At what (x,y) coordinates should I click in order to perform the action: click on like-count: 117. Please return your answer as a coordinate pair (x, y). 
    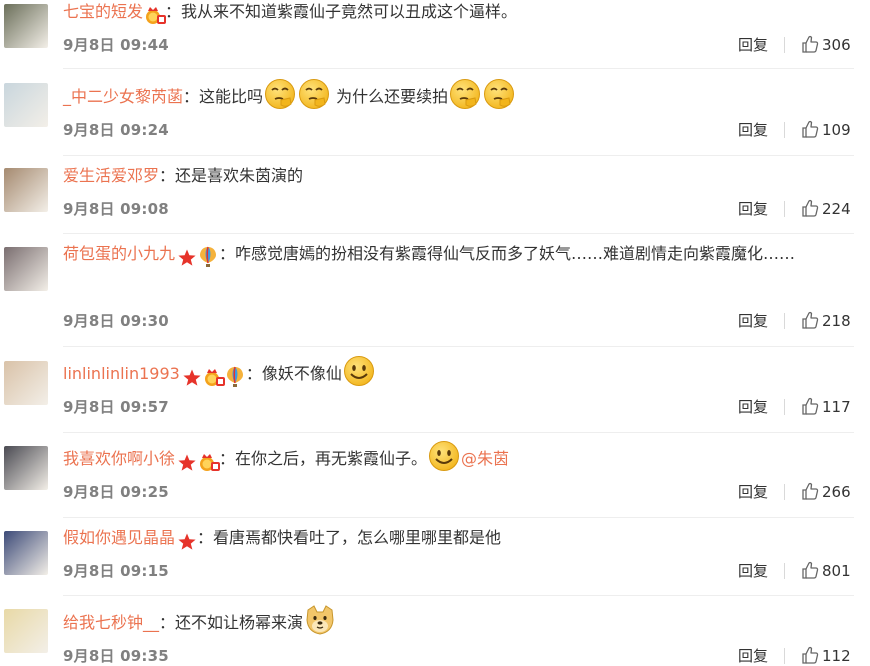
    Looking at the image, I should click on (836, 407).